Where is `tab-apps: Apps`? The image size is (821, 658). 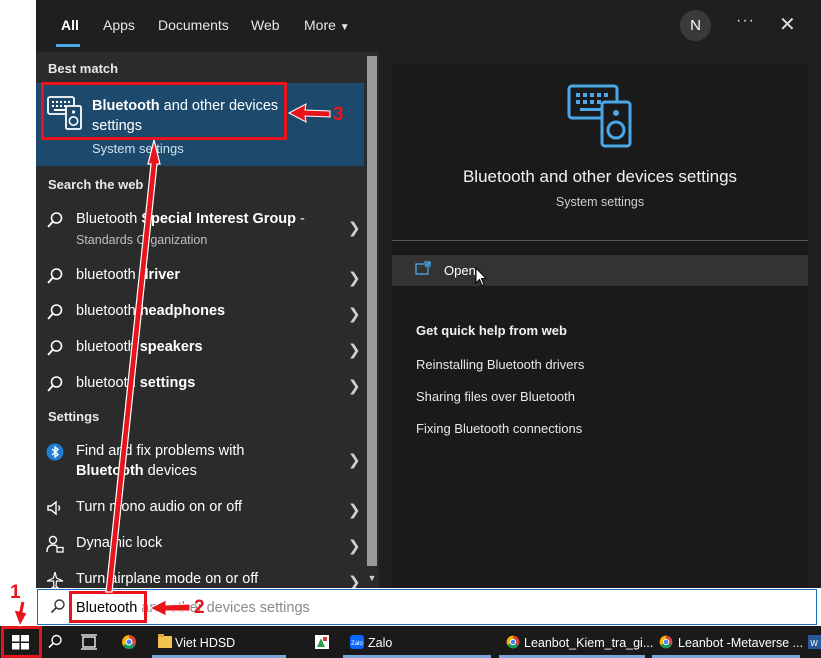
tab-apps: Apps is located at coordinates (119, 25).